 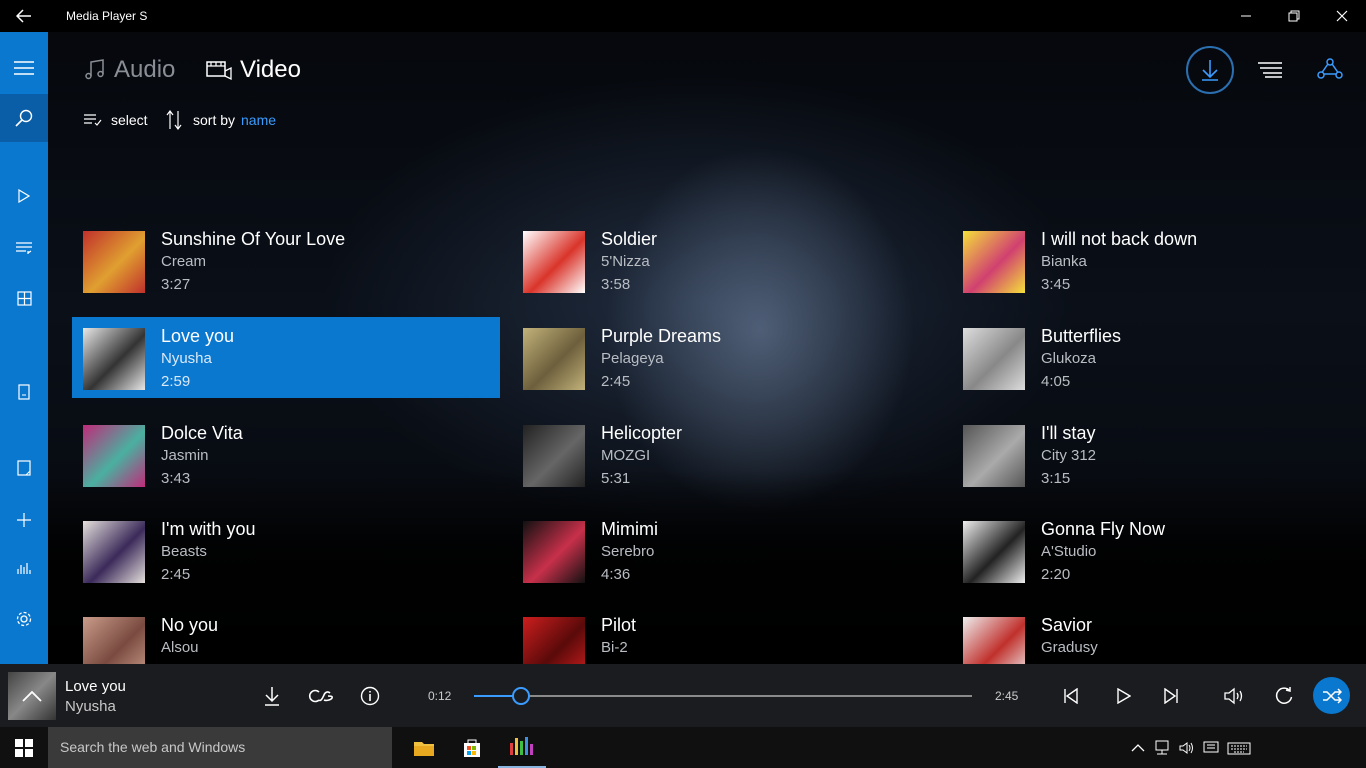 I want to click on total-time: 2:45, so click(x=1007, y=696).